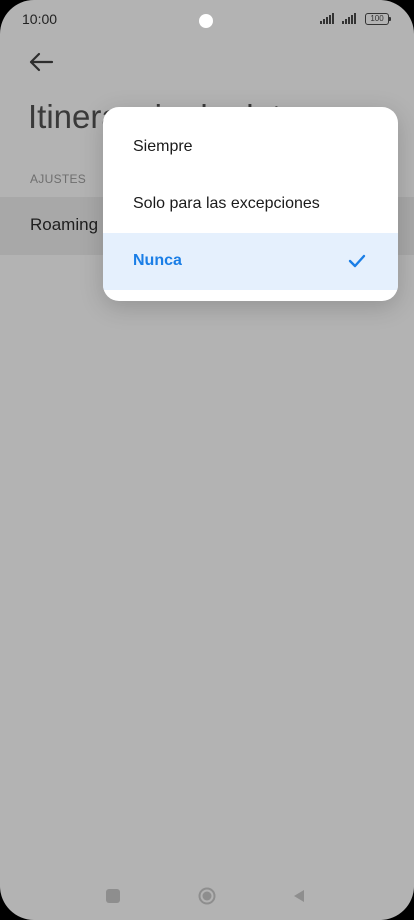 This screenshot has height=920, width=414. I want to click on home-icon, so click(207, 896).